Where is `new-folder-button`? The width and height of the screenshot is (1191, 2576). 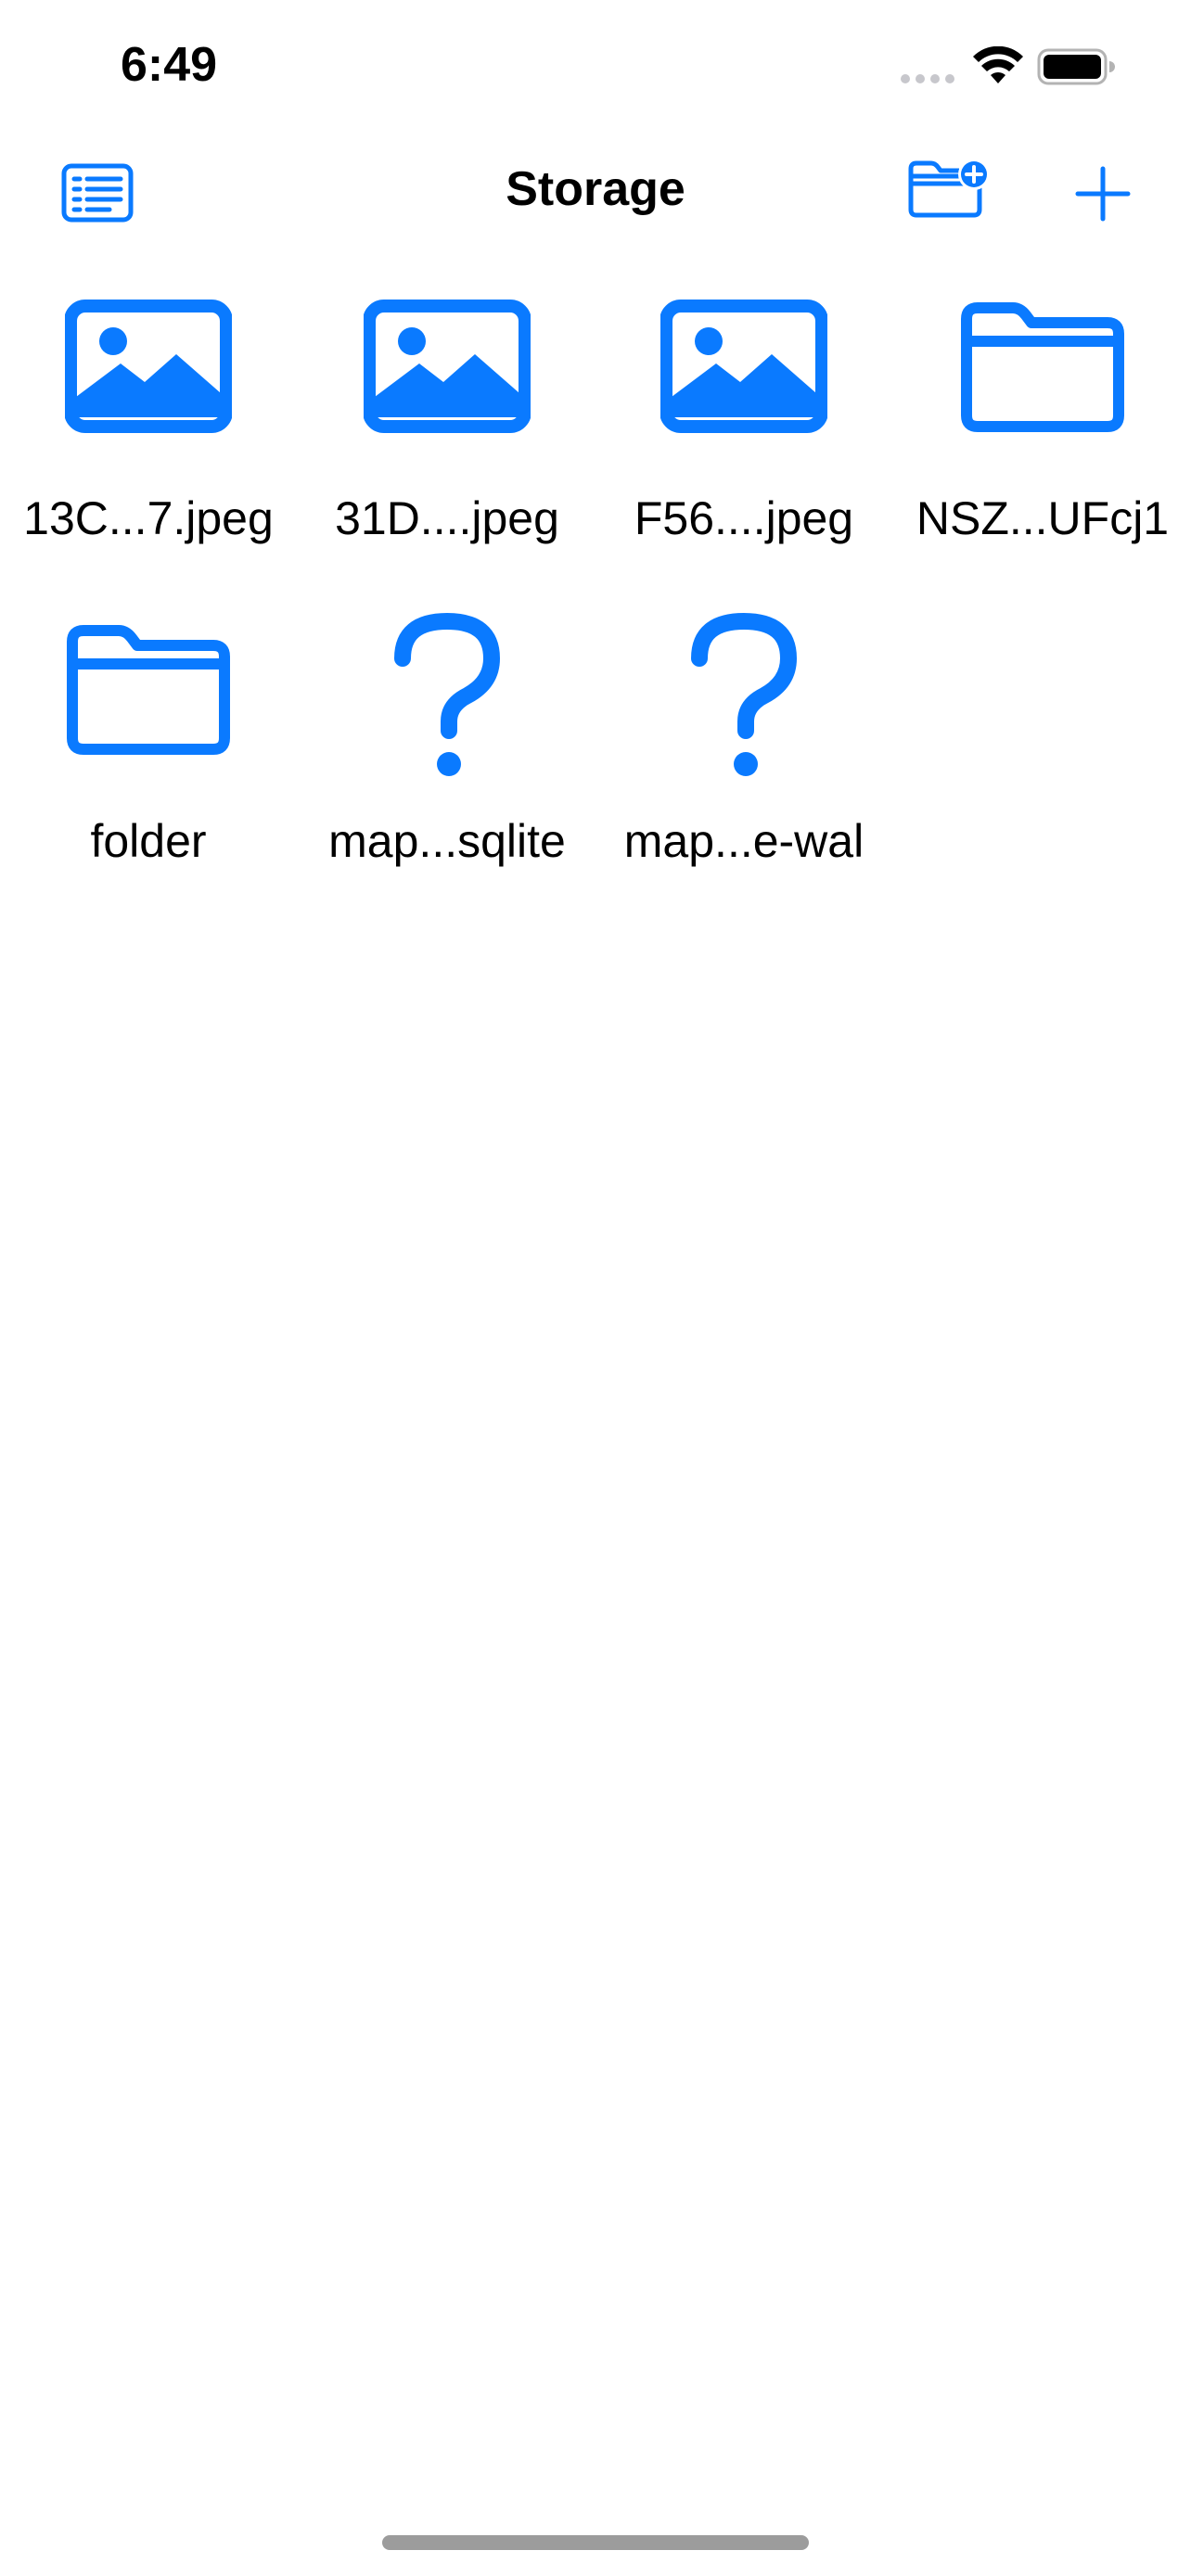
new-folder-button is located at coordinates (948, 190).